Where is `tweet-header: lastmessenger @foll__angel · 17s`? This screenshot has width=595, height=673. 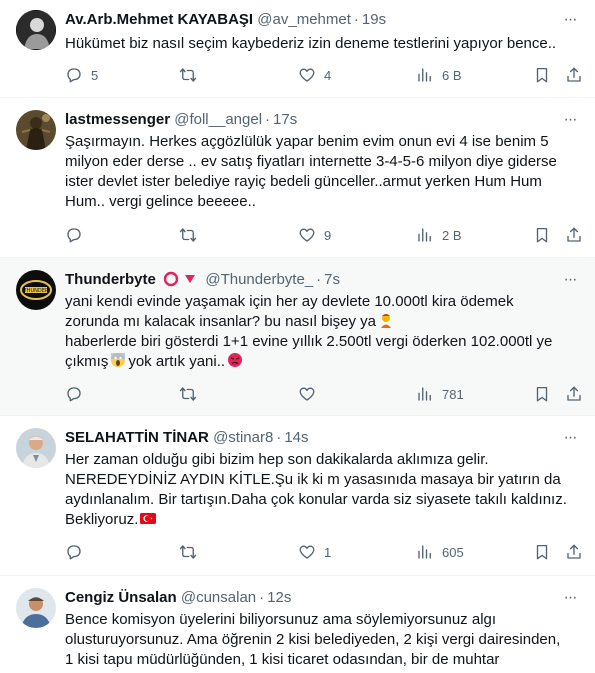 tweet-header: lastmessenger @foll__angel · 17s is located at coordinates (181, 119).